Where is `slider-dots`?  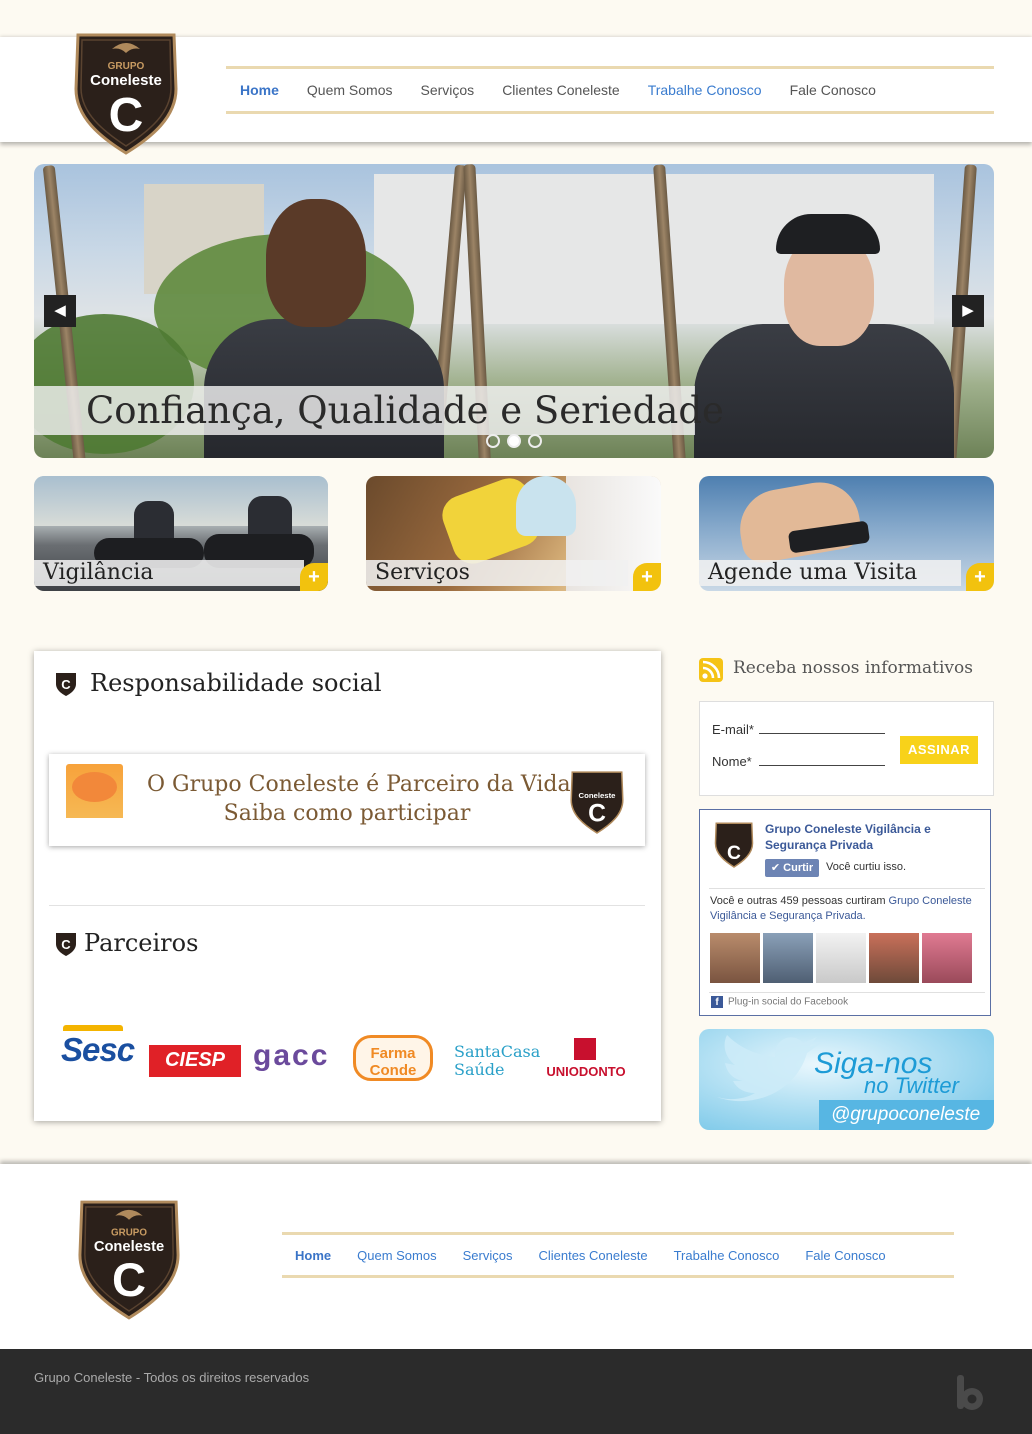 slider-dots is located at coordinates (514, 441).